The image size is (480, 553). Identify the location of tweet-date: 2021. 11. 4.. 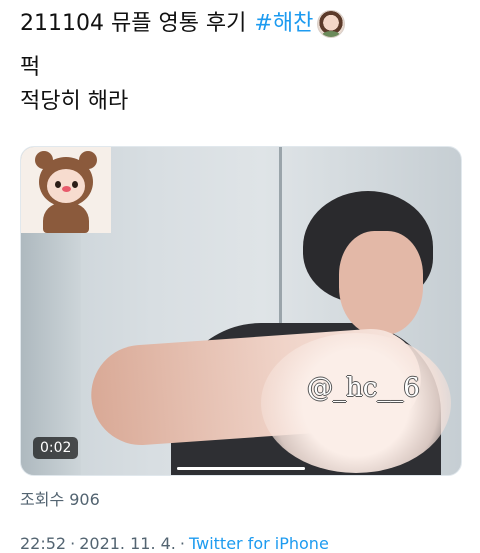
(127, 543).